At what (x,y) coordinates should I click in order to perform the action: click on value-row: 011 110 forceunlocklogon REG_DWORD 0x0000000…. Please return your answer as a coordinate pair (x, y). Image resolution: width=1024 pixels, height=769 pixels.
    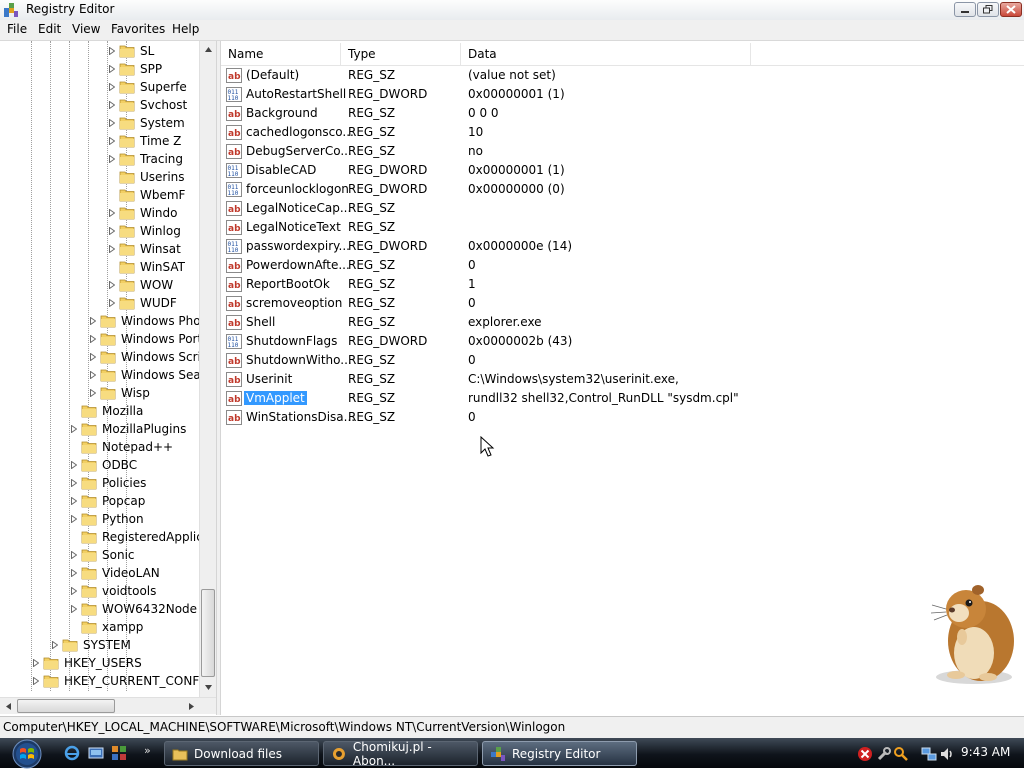
    Looking at the image, I should click on (622, 189).